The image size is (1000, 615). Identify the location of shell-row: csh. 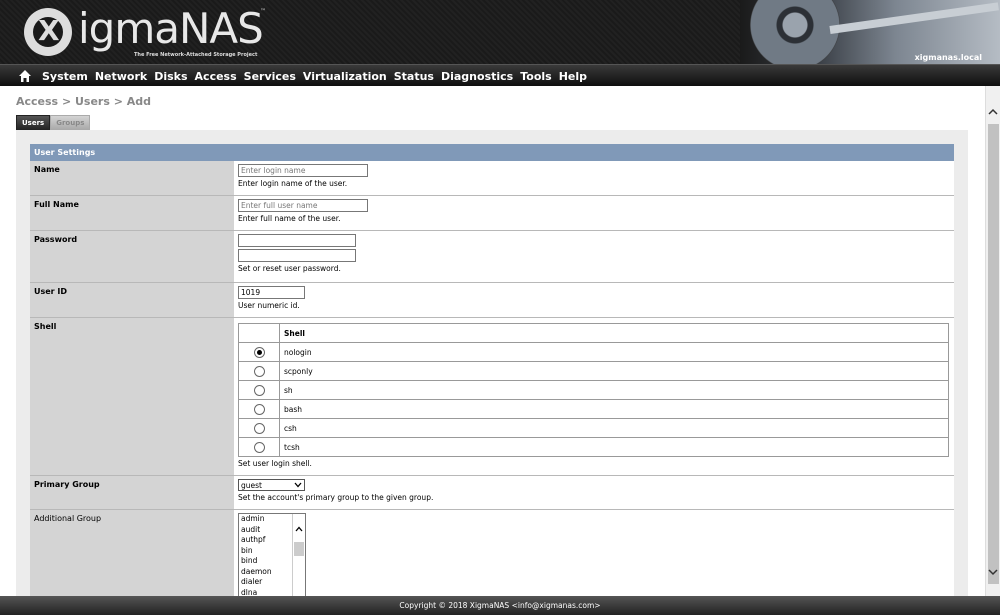
(593, 428).